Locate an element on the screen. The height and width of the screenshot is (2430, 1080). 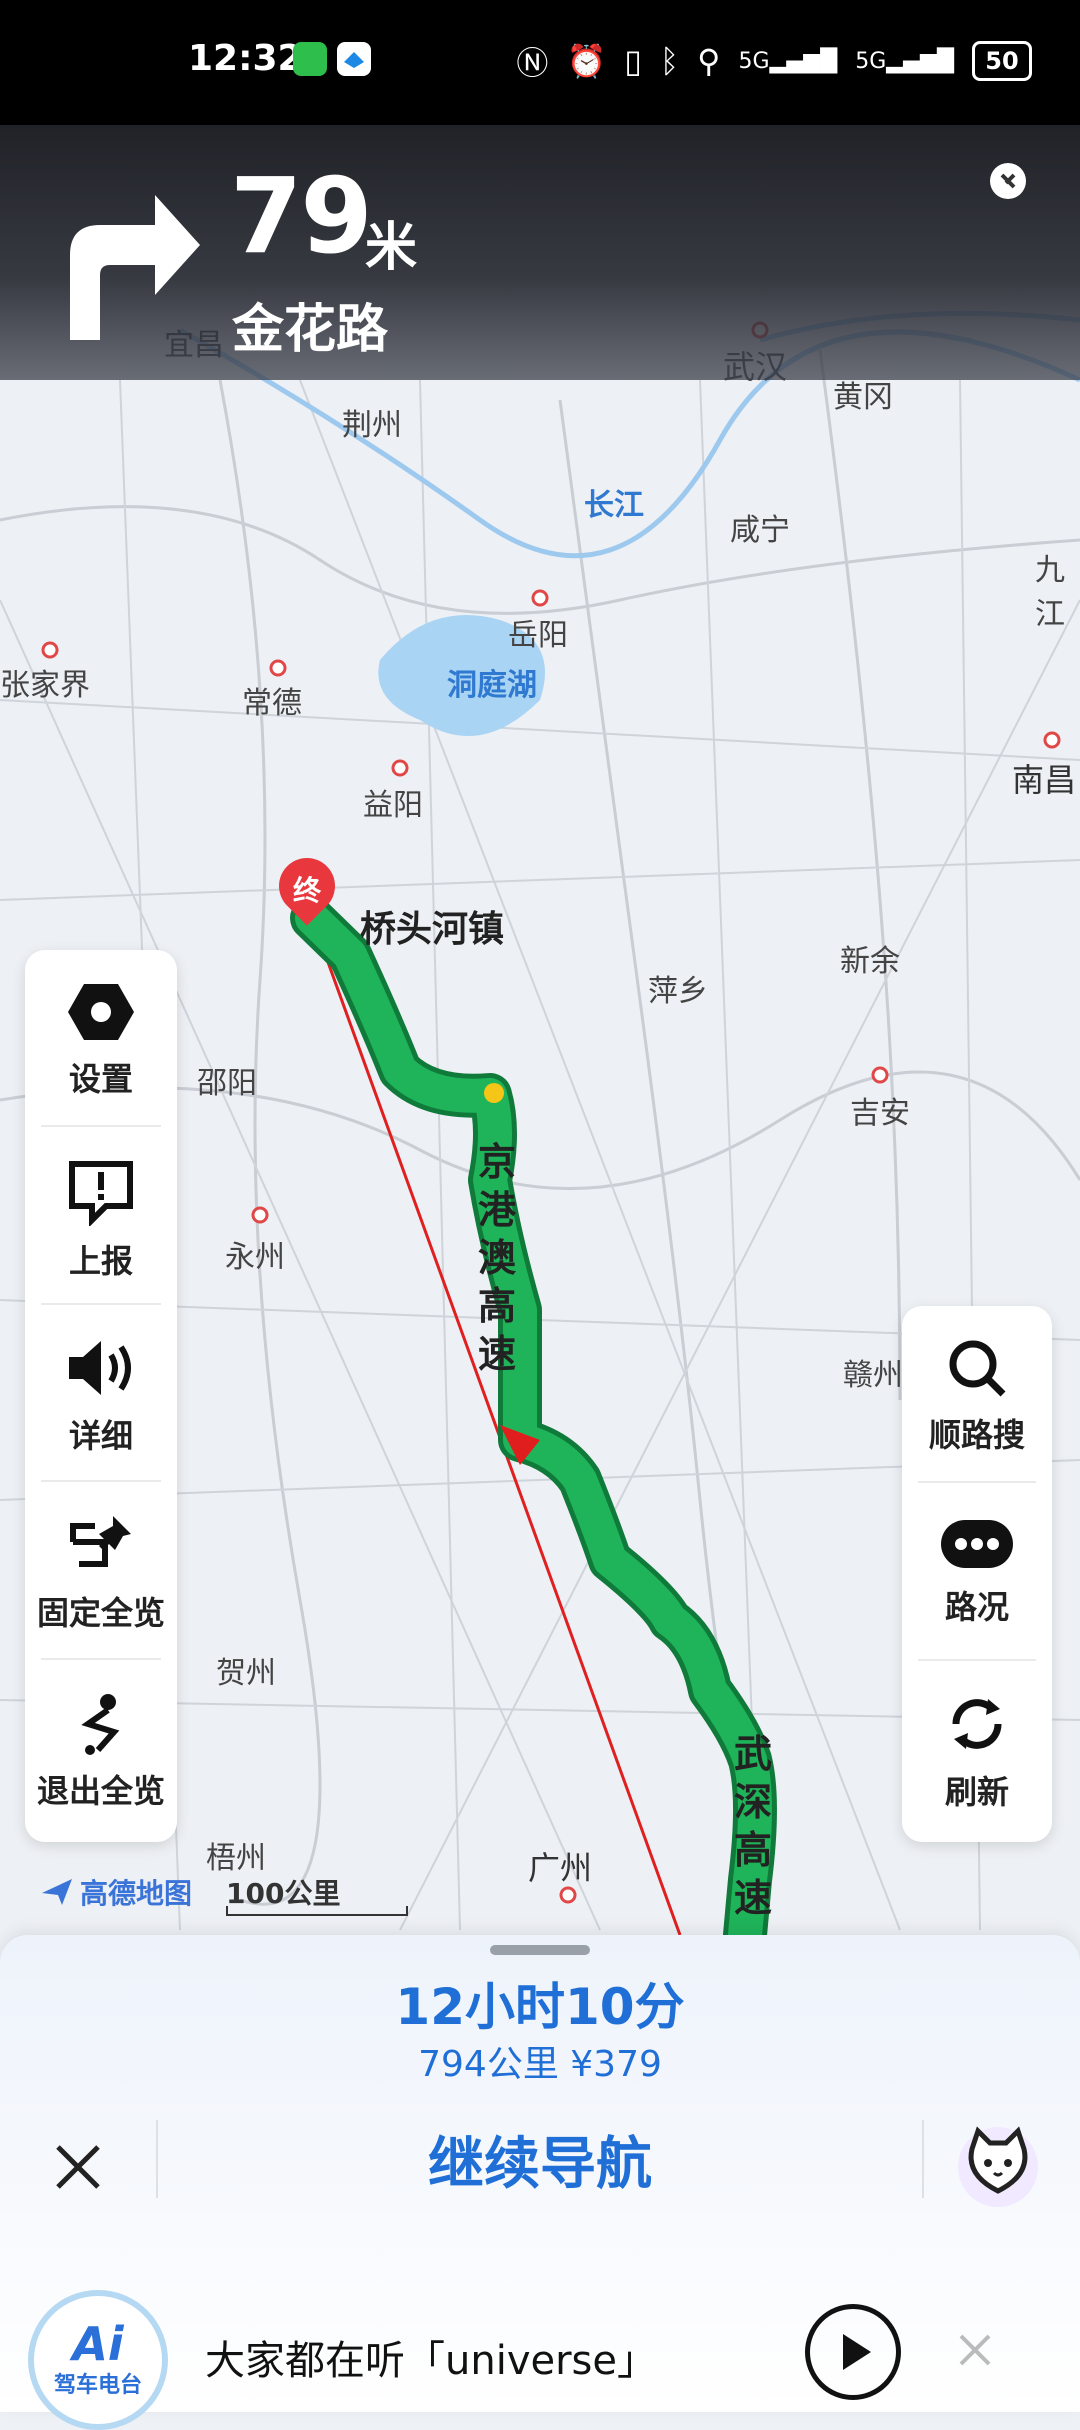
vibrate-icon: ▯ is located at coordinates (633, 61).